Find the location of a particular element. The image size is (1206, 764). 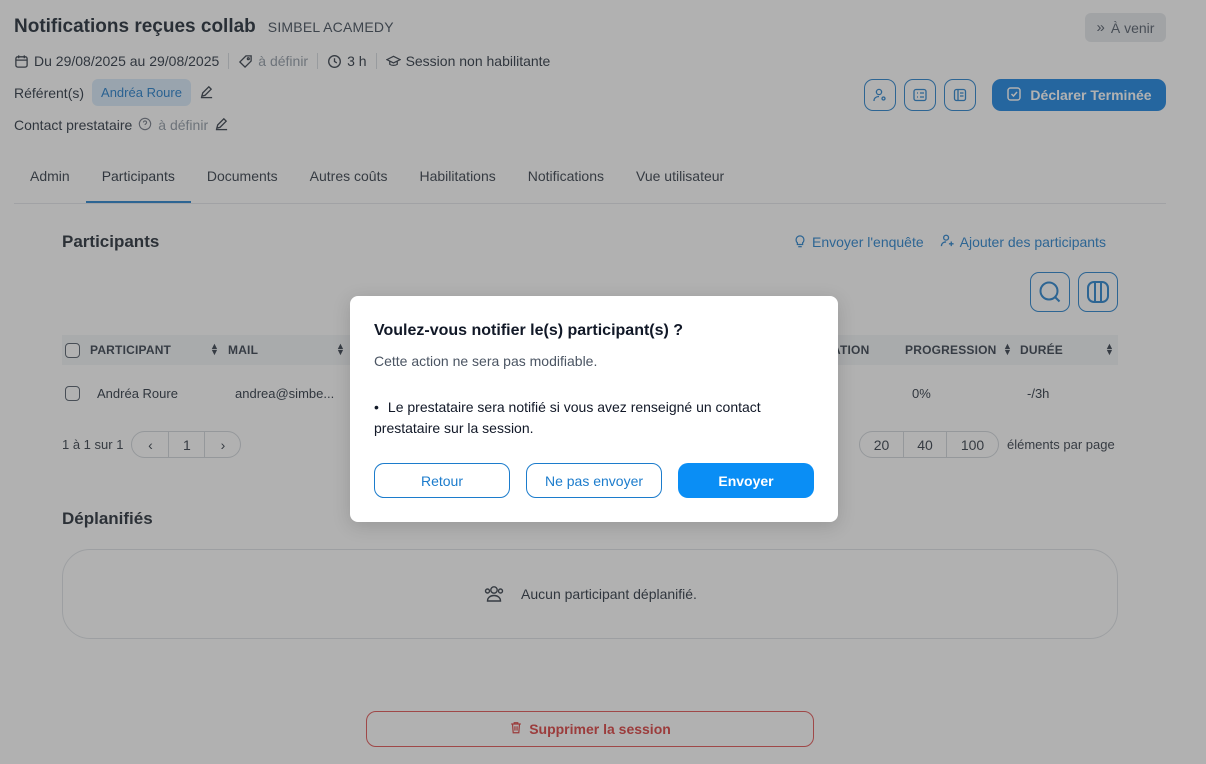

dialog-actions: Retour Ne pas envoyer Envoyer is located at coordinates (594, 480).